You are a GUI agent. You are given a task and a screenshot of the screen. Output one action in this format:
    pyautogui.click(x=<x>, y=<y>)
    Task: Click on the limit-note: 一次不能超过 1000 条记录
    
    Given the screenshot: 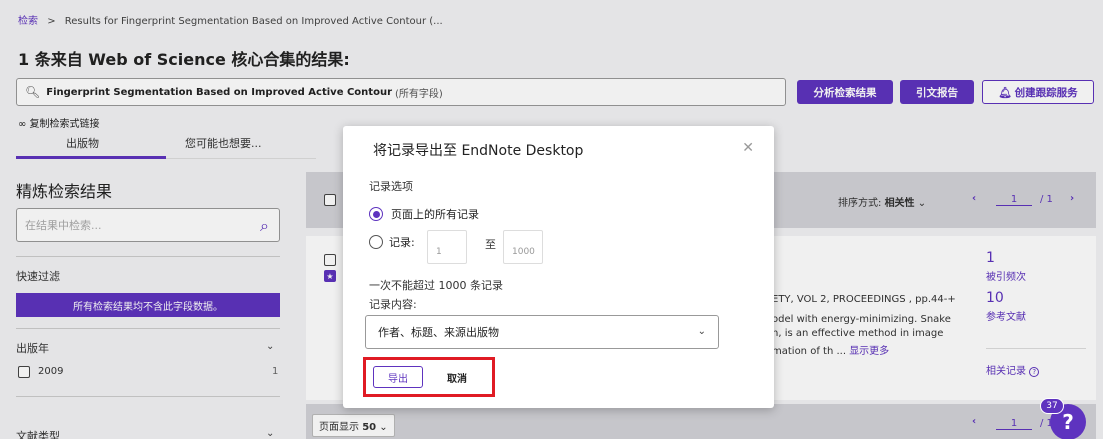 What is the action you would take?
    pyautogui.click(x=436, y=285)
    